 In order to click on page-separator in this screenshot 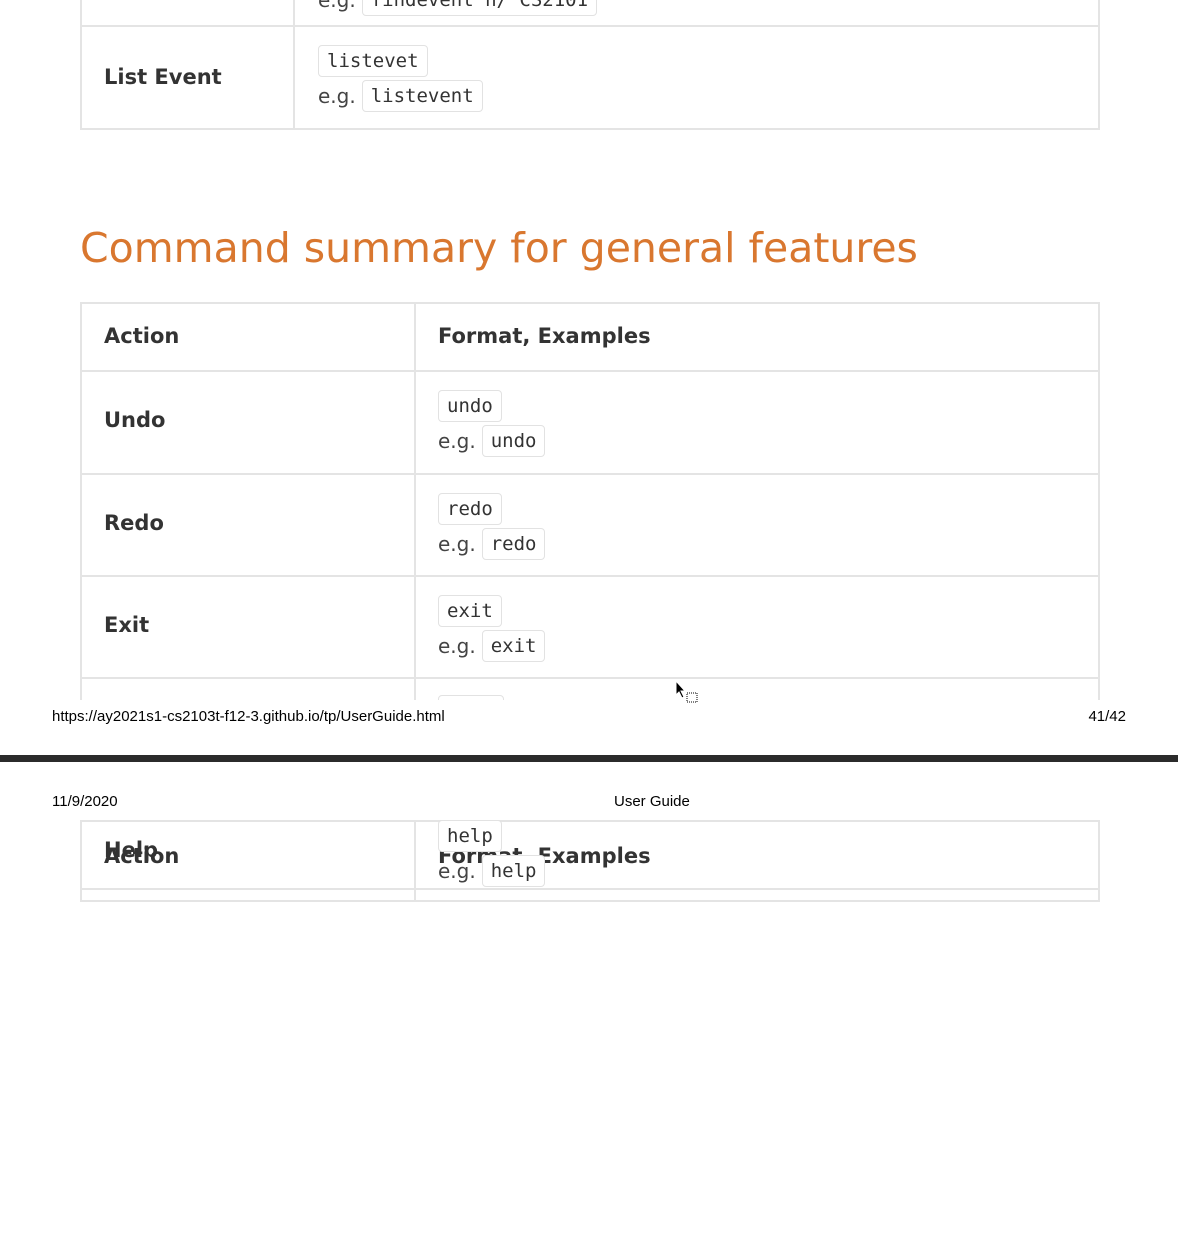, I will do `click(589, 758)`.